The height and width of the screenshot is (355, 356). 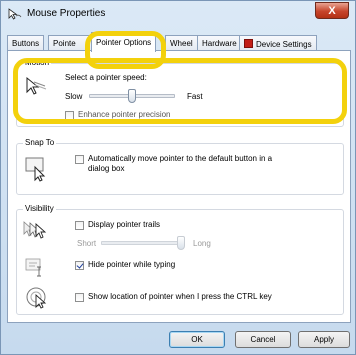 What do you see at coordinates (36, 85) in the screenshot?
I see `pointer-speed-icon` at bounding box center [36, 85].